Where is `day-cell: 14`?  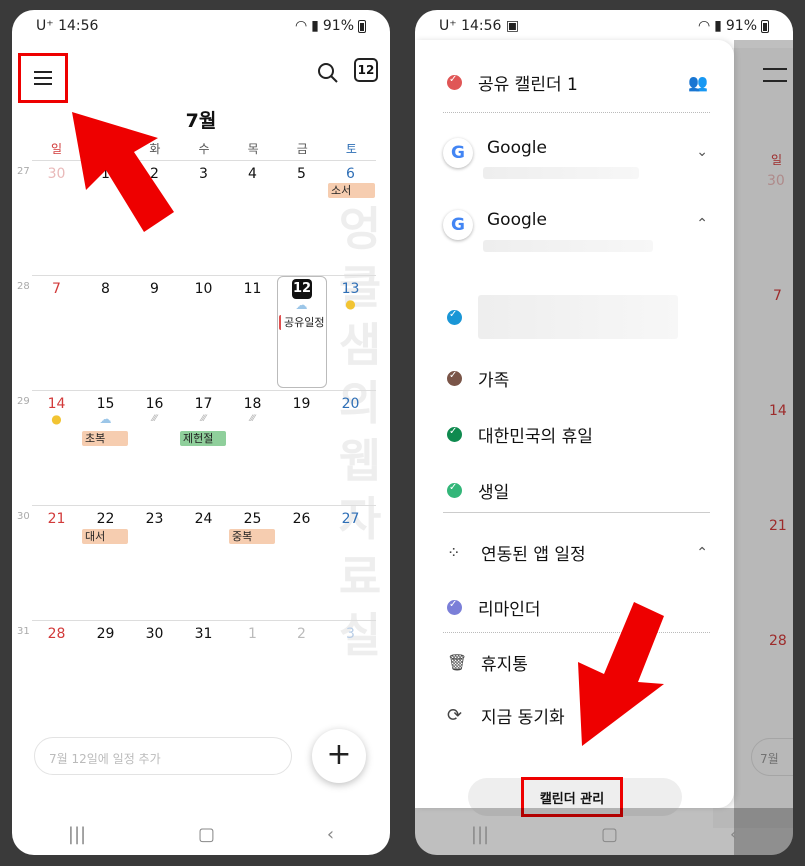 day-cell: 14 is located at coordinates (56, 404).